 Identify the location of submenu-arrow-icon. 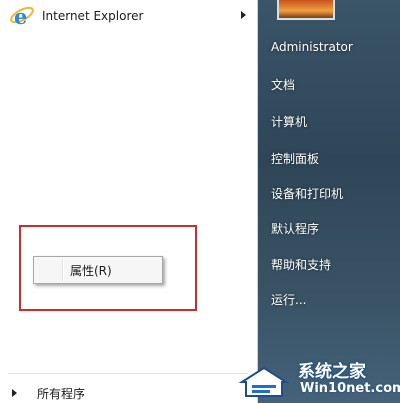
(243, 15).